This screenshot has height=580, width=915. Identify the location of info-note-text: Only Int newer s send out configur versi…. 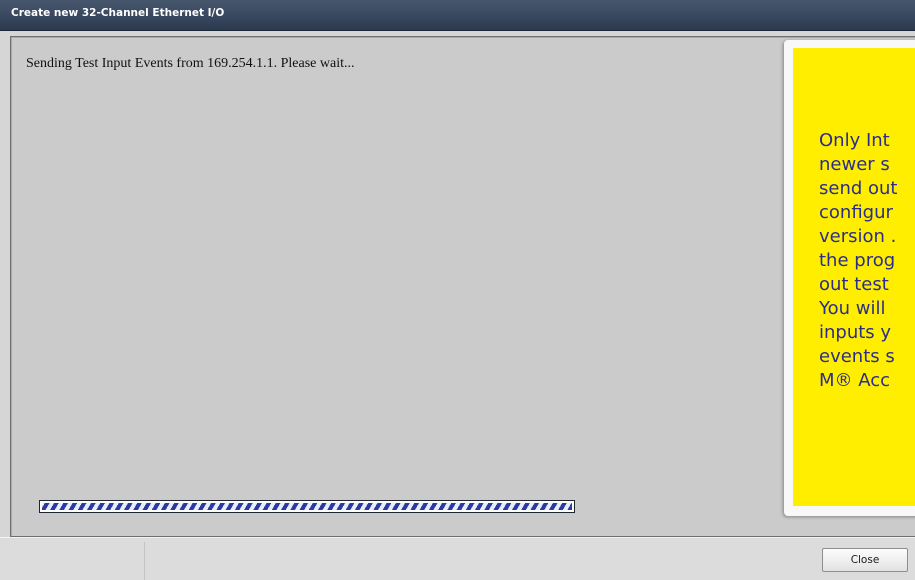
(867, 261).